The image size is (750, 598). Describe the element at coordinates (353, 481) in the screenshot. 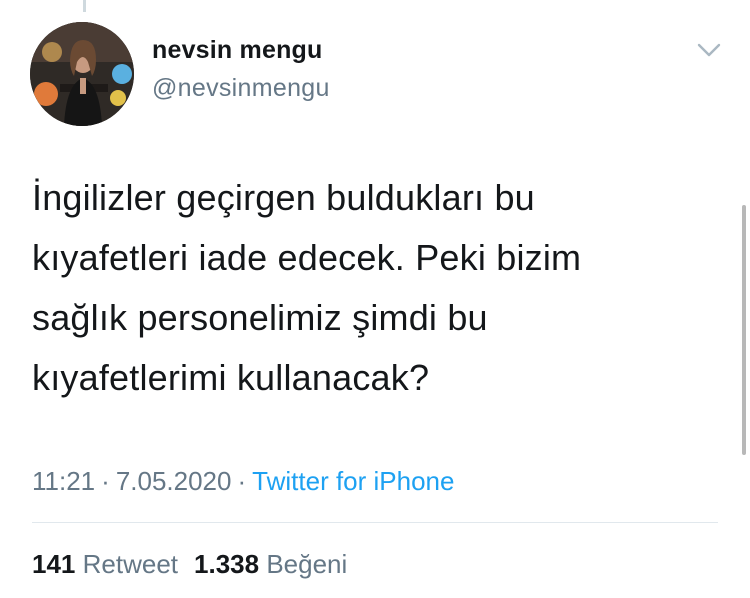

I see `tweet-source-link: Twitter for iPhone` at that location.